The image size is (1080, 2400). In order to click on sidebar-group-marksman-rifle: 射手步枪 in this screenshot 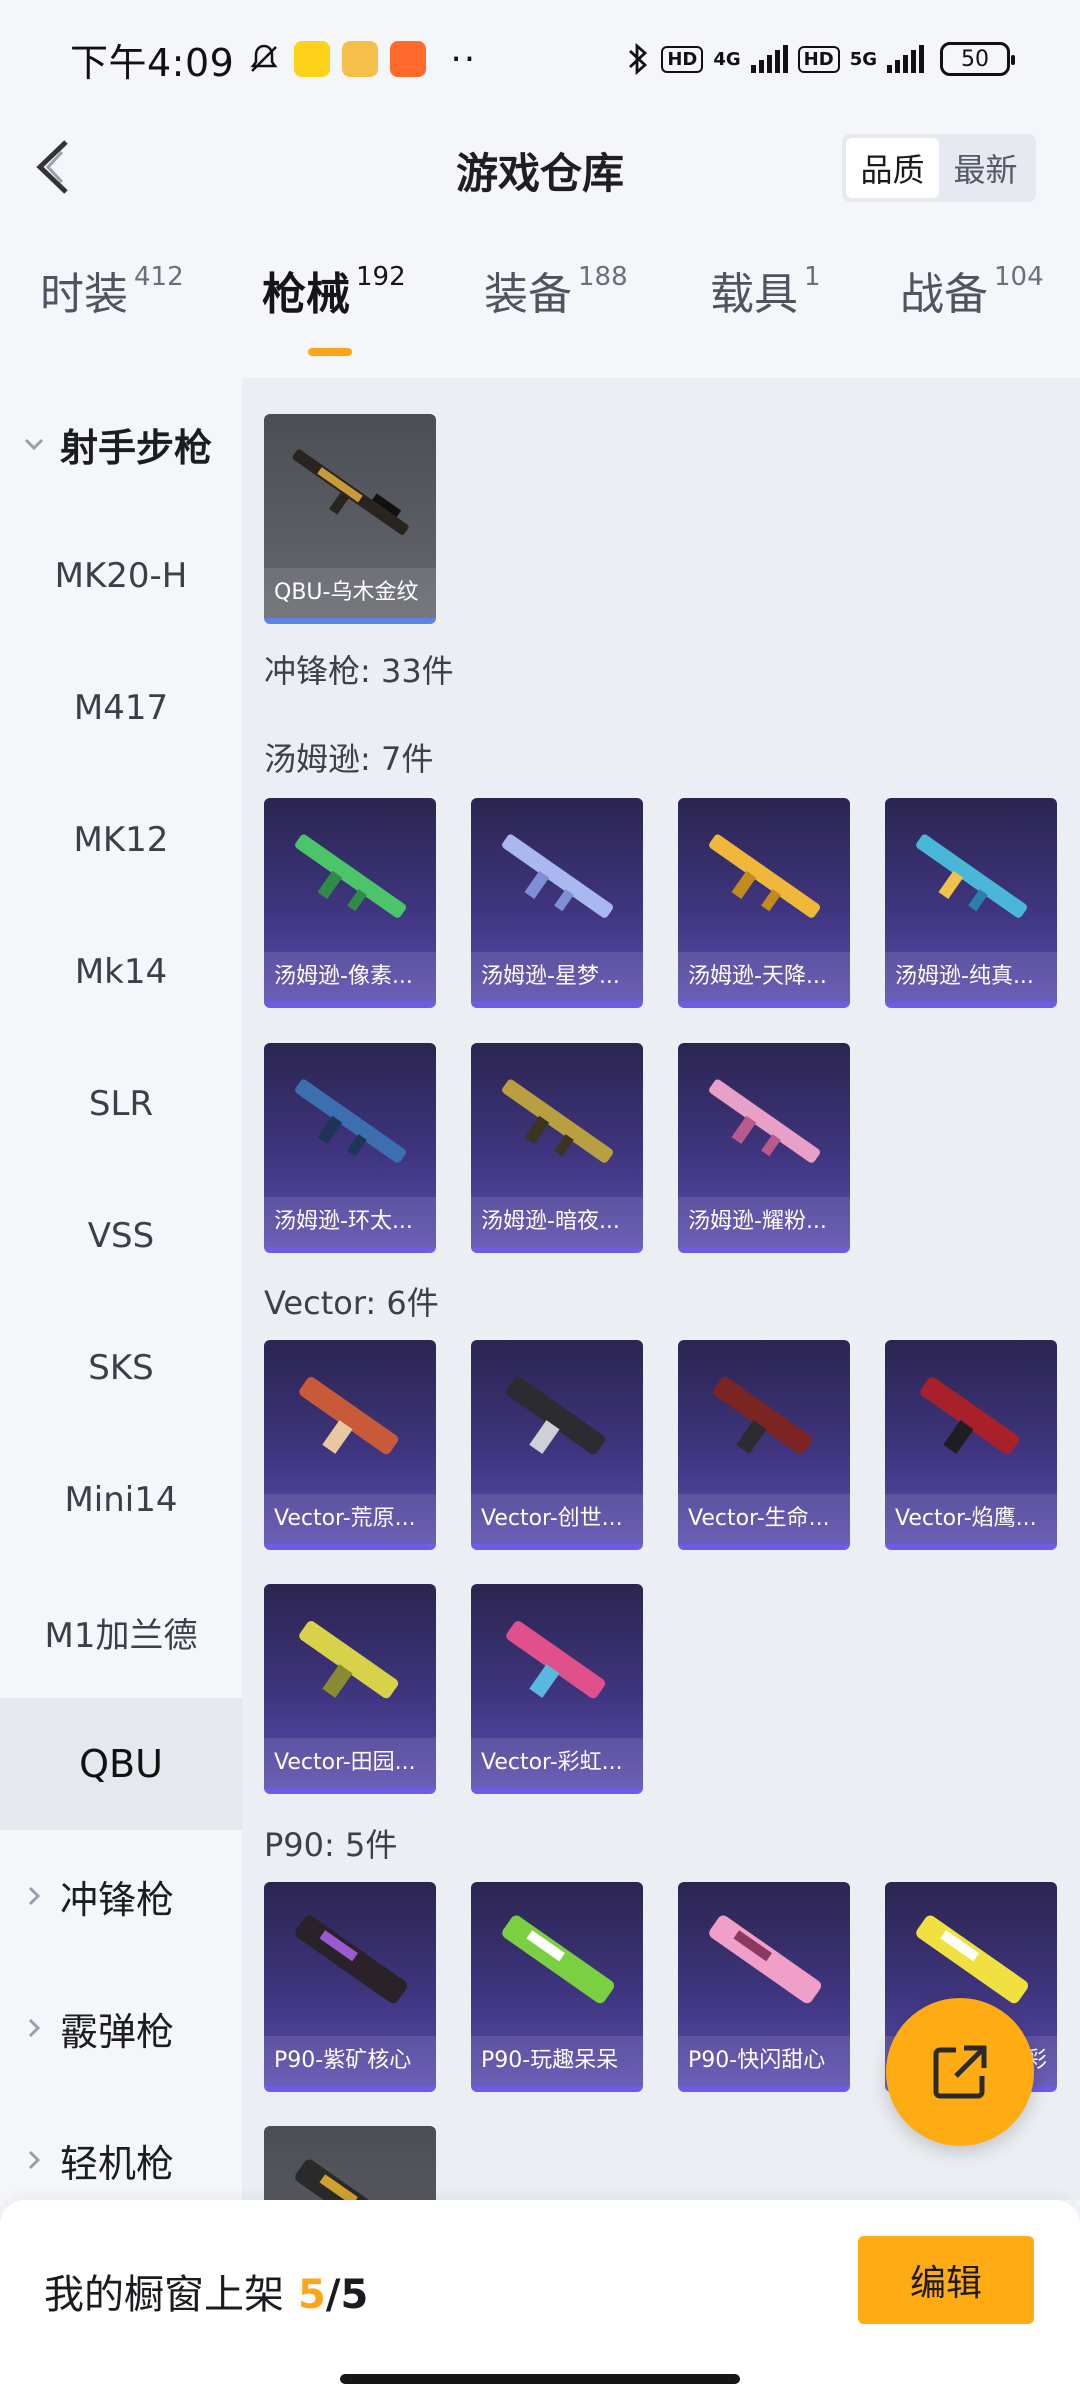, I will do `click(121, 444)`.